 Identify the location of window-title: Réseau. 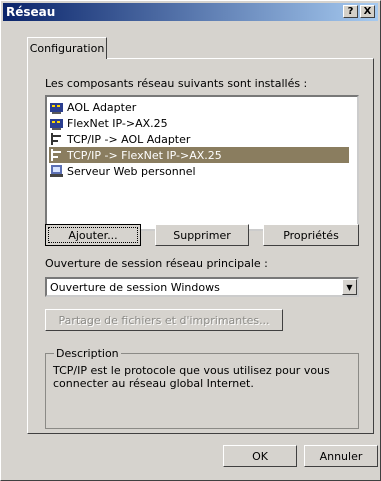
(31, 12).